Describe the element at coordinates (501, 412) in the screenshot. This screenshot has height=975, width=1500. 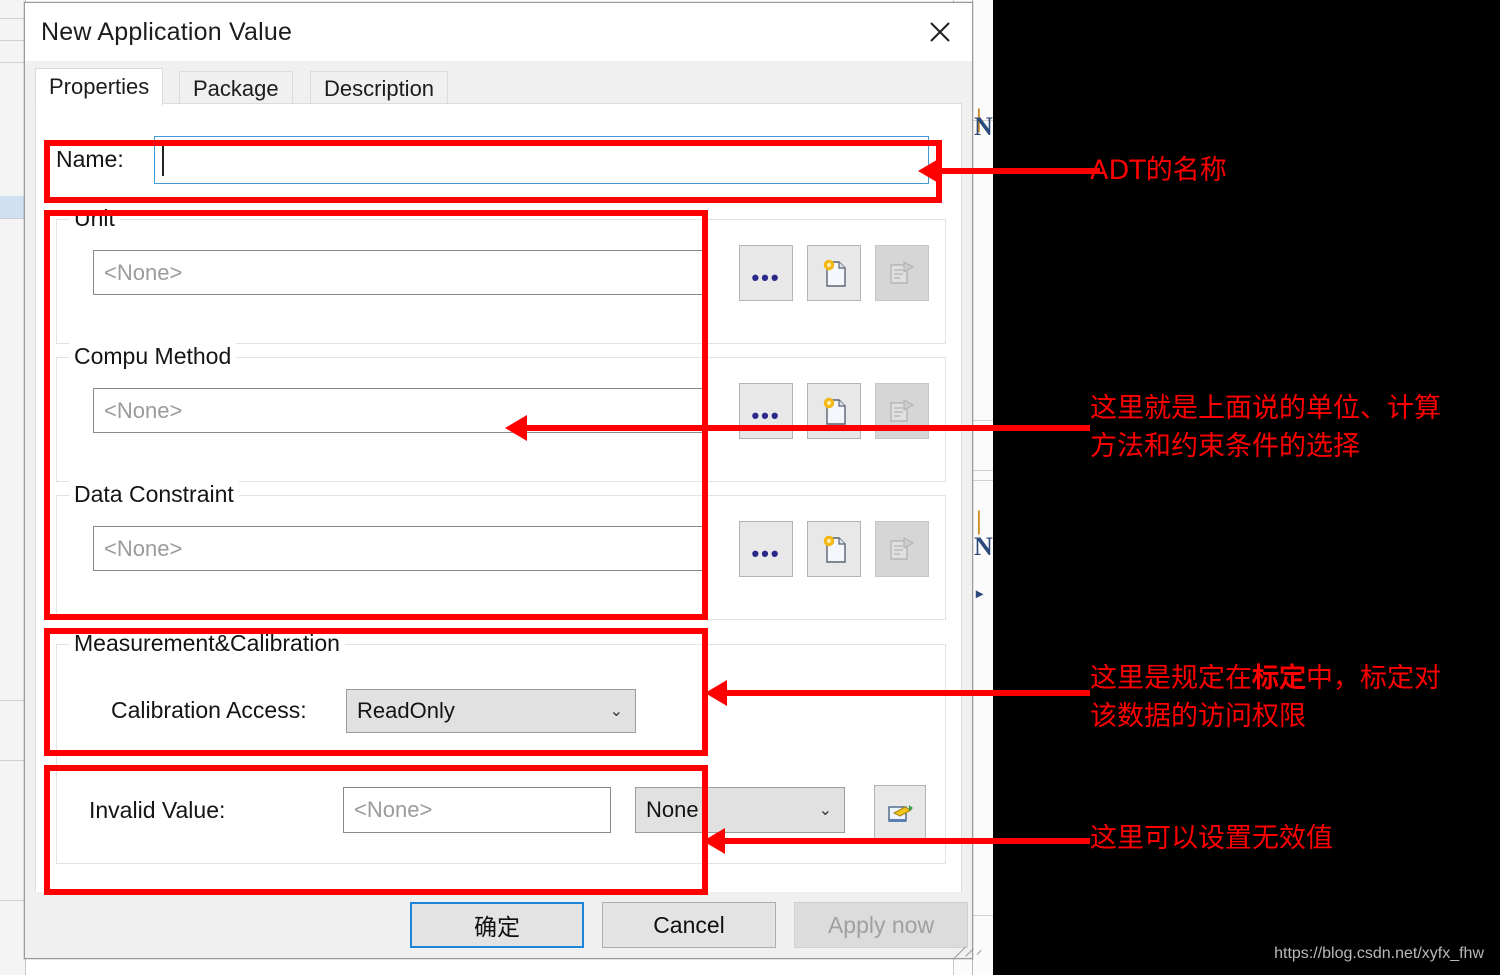
I see `compu-method-group: Compu Method <None> •••` at that location.